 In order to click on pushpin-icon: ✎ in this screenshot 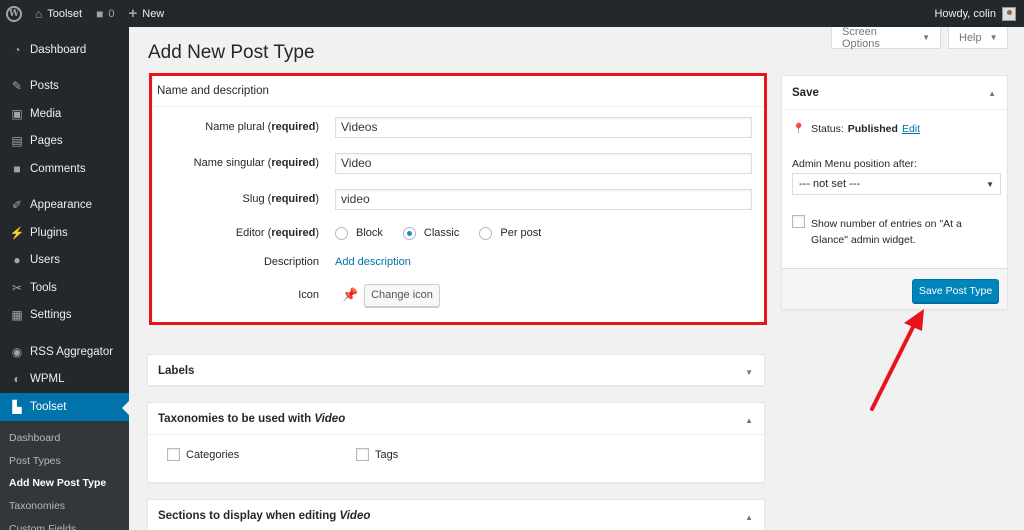, I will do `click(17, 86)`.